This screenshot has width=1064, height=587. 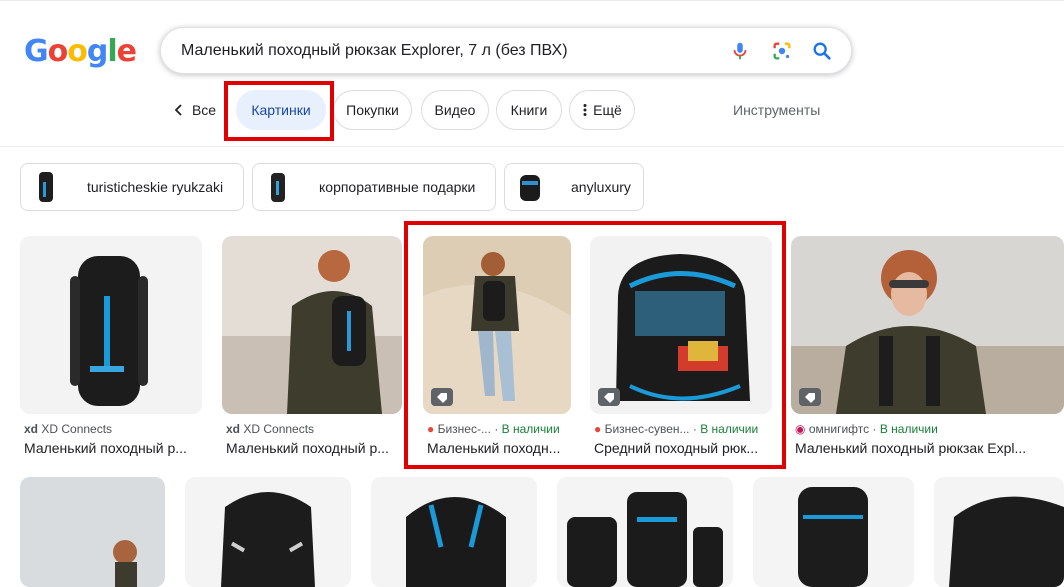 I want to click on tab-books: Книги, so click(x=529, y=110).